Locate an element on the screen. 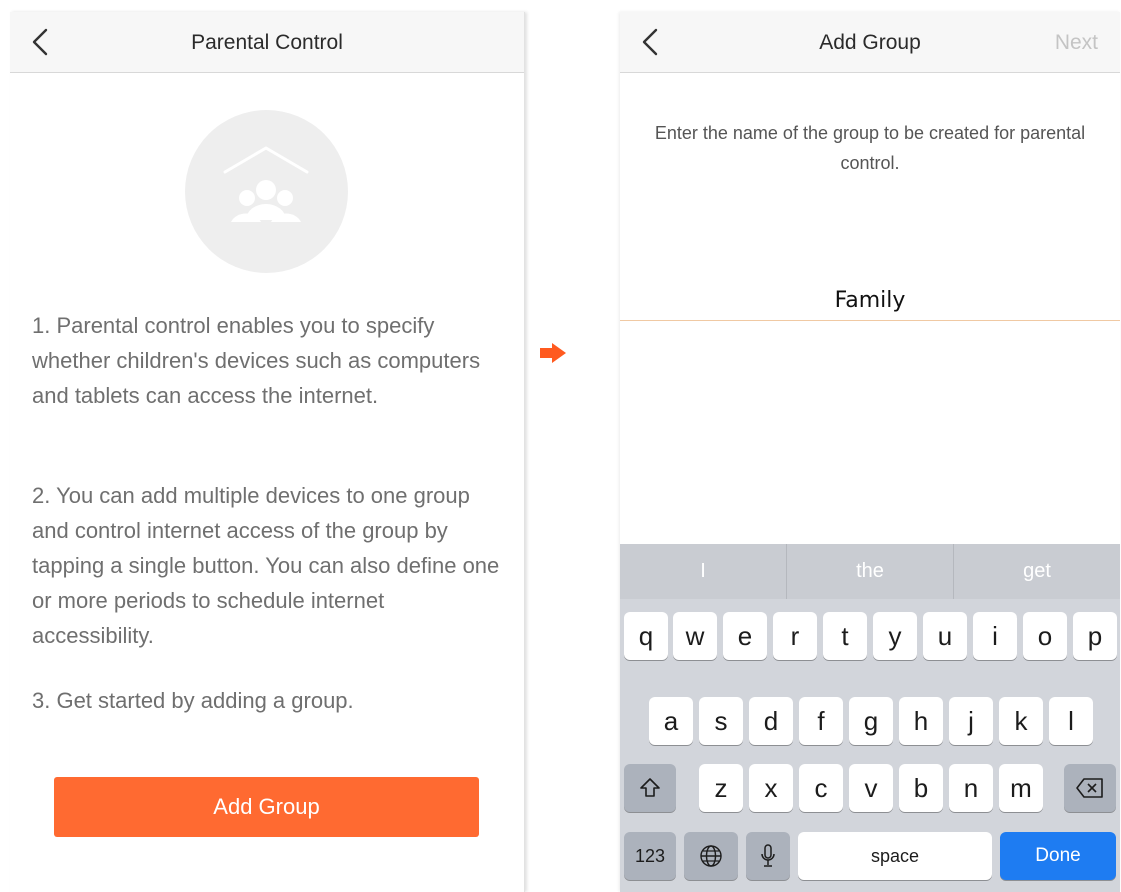 Image resolution: width=1121 pixels, height=892 pixels. key-x: x is located at coordinates (771, 788).